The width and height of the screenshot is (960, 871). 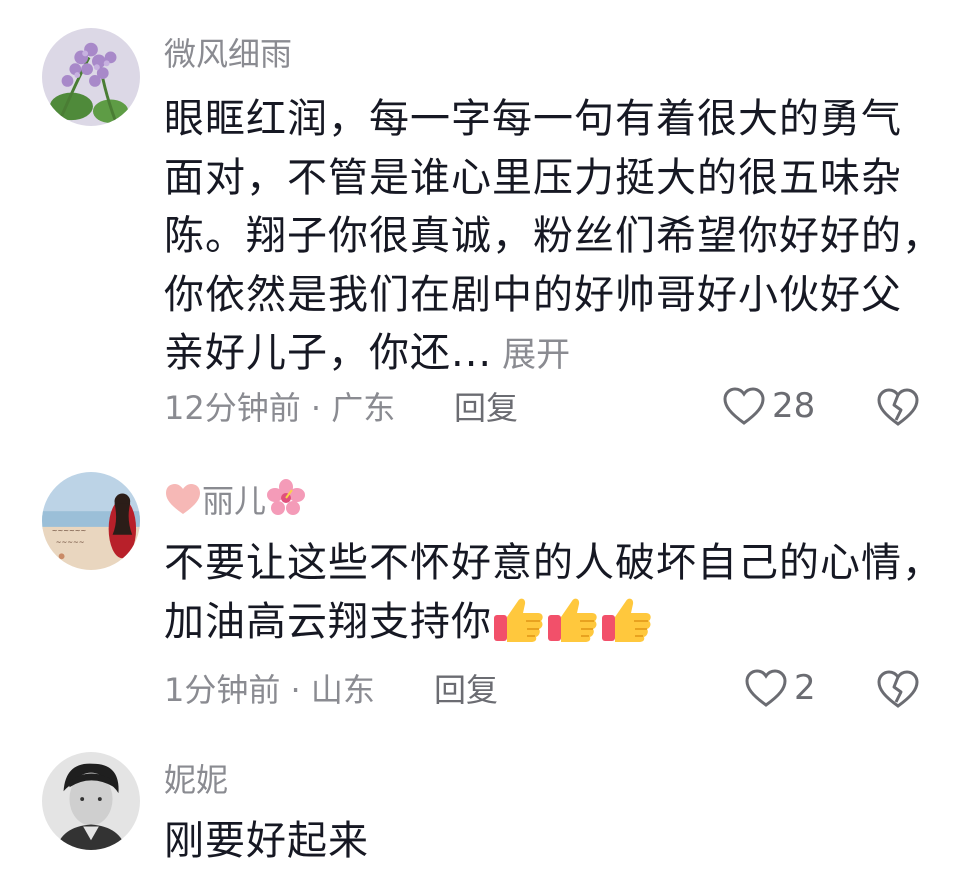 I want to click on username-row: 丽儿, so click(x=235, y=499).